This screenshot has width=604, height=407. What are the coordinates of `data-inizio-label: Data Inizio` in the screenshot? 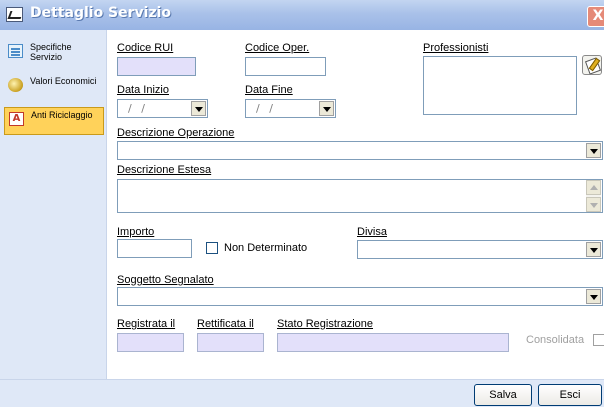 It's located at (143, 90).